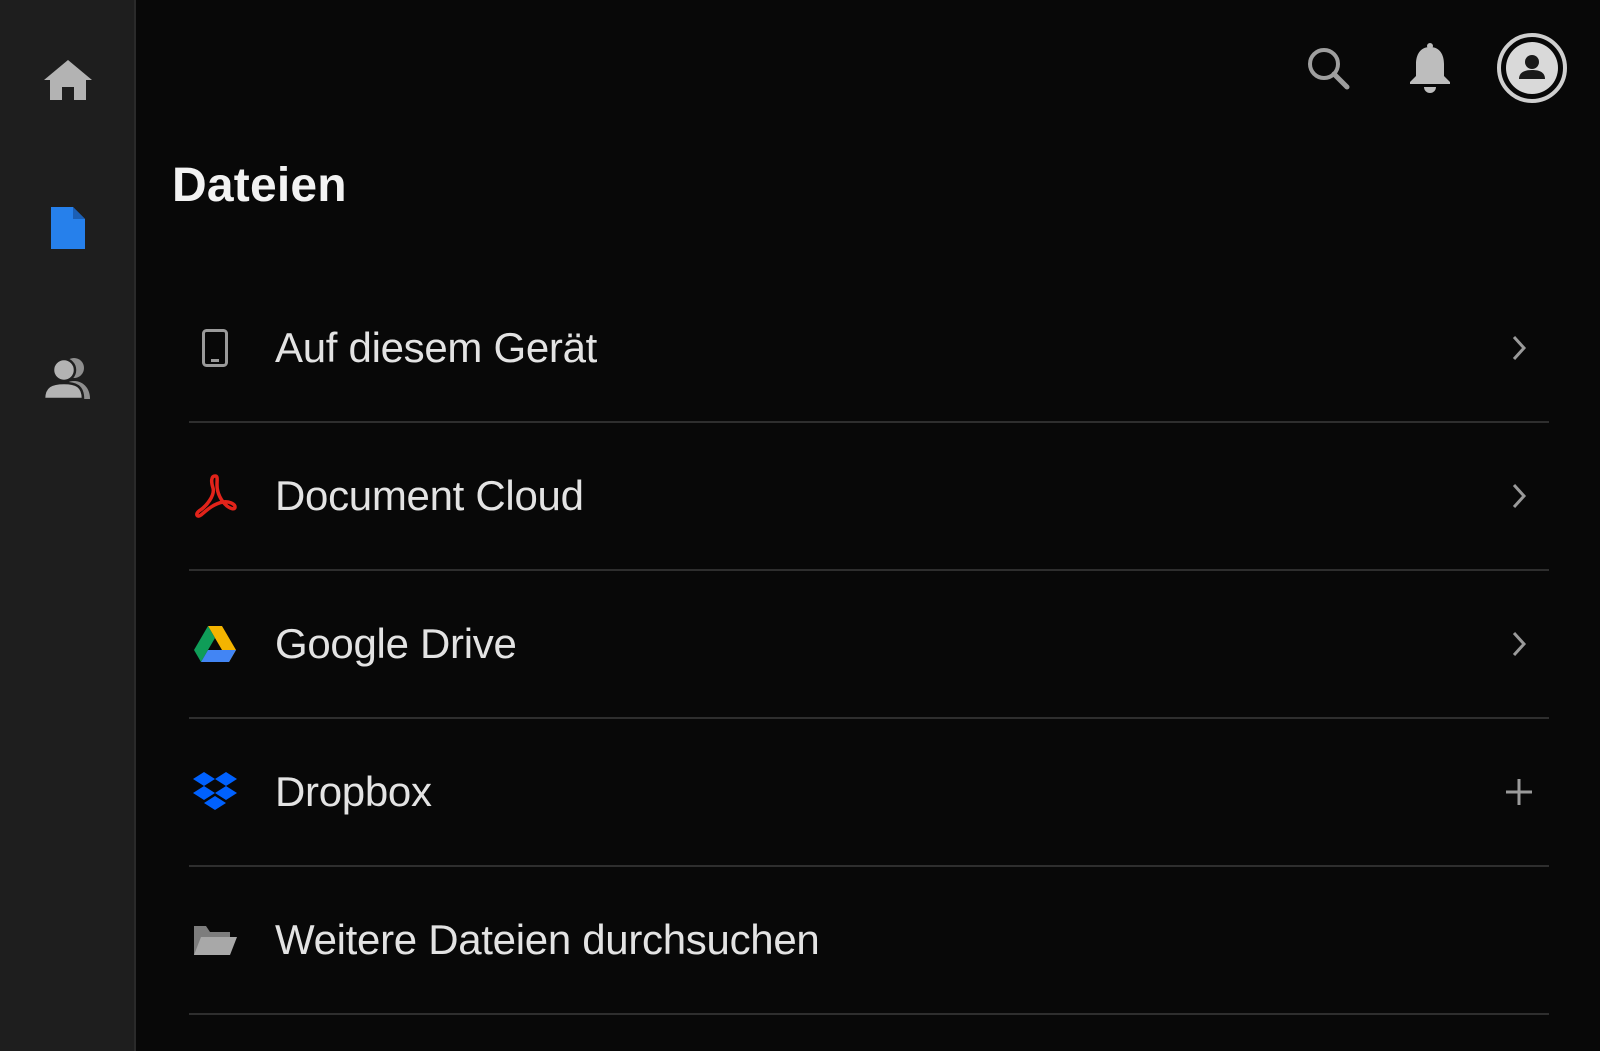  I want to click on dropbox-icon, so click(215, 791).